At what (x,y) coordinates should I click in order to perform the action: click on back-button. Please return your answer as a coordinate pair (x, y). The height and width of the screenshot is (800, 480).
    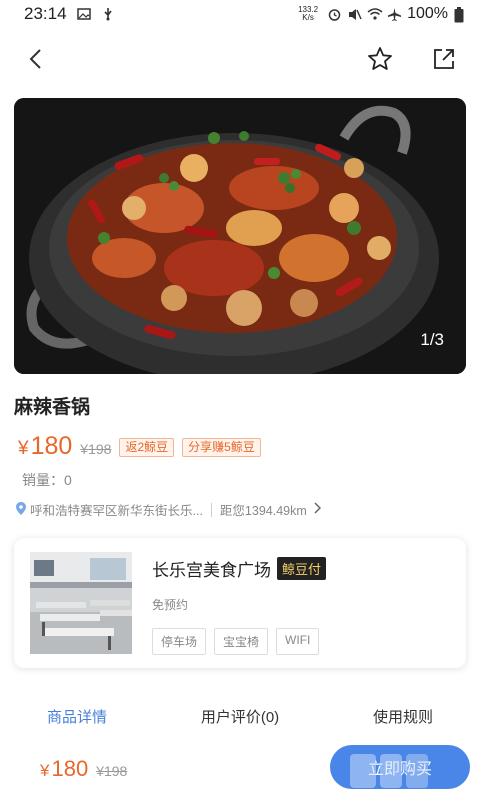
    Looking at the image, I should click on (36, 61).